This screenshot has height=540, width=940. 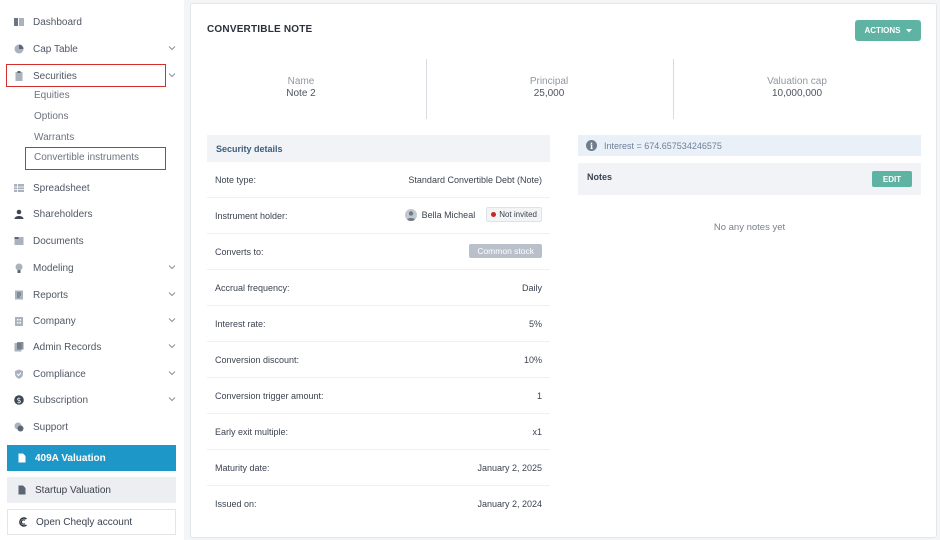 I want to click on valuation-409a-button: 409A Valuation, so click(x=91, y=458).